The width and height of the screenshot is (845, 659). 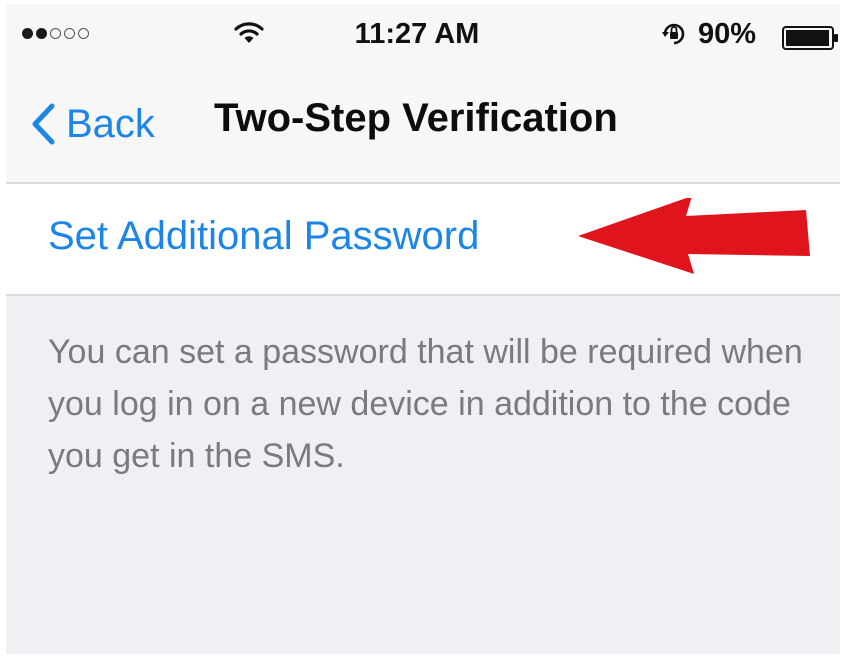 I want to click on back-label: Back, so click(x=110, y=123).